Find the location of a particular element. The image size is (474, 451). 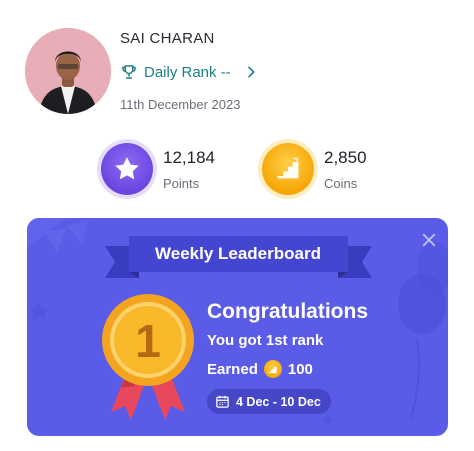

calendar-icon is located at coordinates (222, 401).